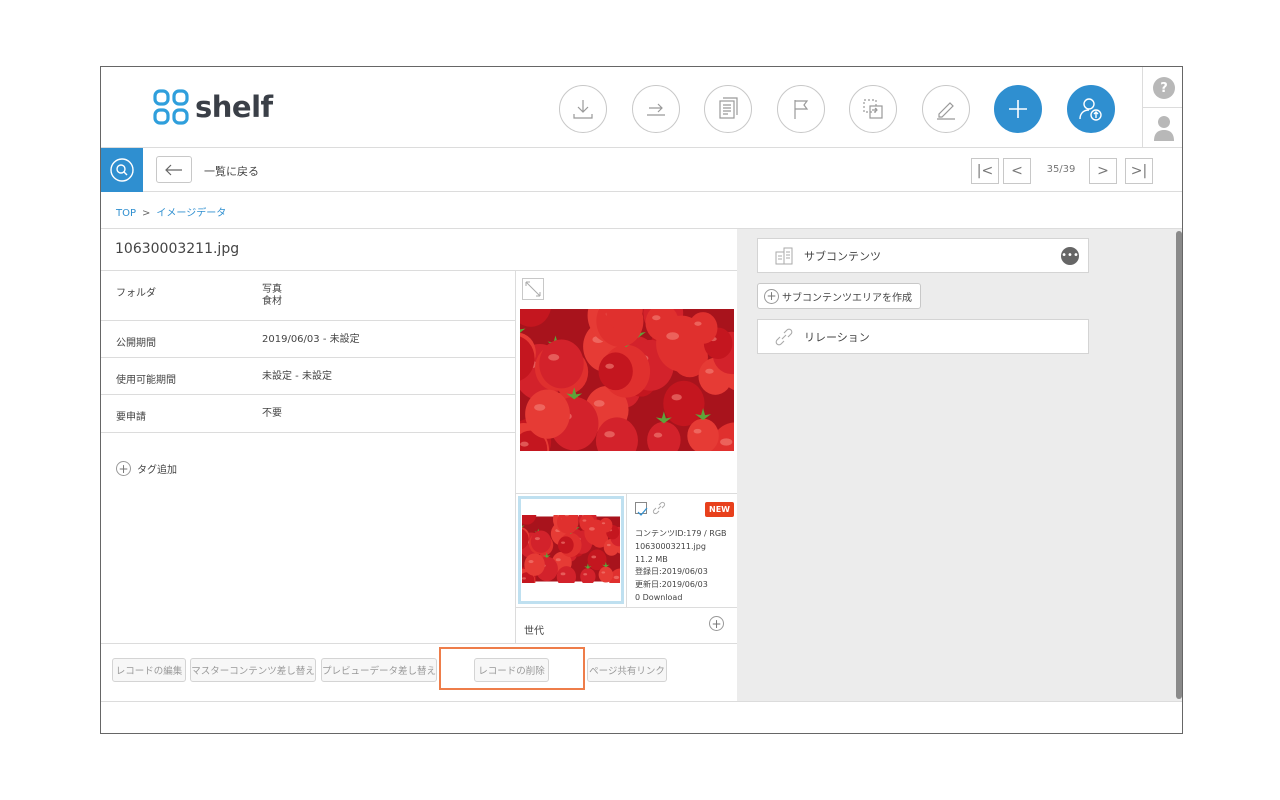 This screenshot has width=1280, height=800. I want to click on arrow-left-icon, so click(173, 169).